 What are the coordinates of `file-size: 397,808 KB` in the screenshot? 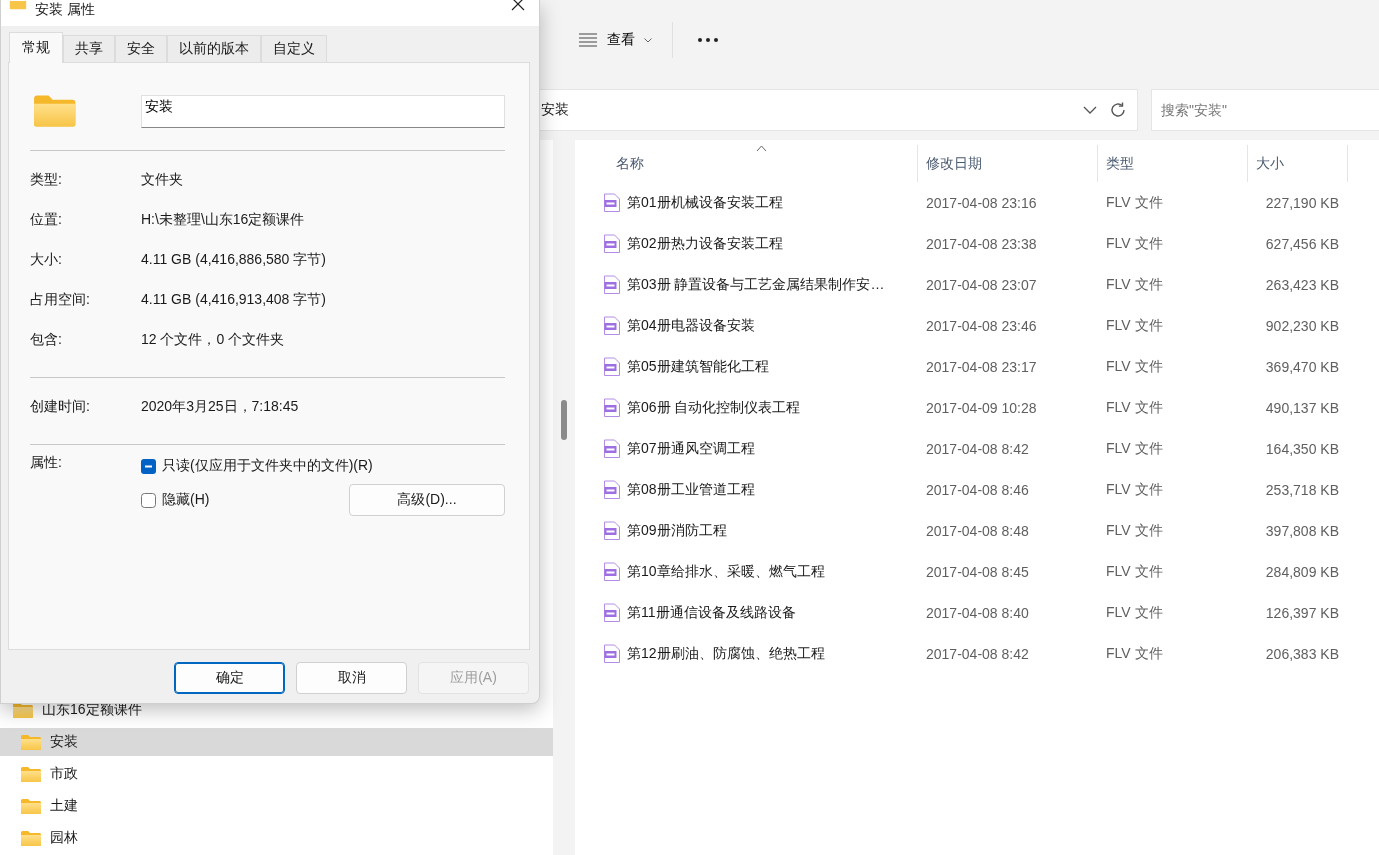 It's located at (1302, 530).